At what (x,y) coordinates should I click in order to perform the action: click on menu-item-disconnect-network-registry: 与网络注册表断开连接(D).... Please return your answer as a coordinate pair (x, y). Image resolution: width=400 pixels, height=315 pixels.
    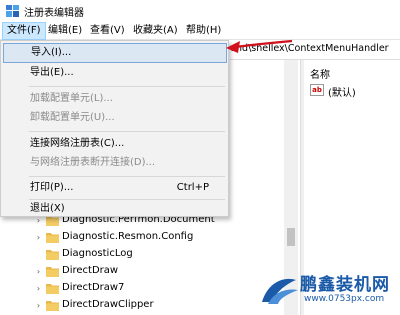
    Looking at the image, I should click on (115, 163).